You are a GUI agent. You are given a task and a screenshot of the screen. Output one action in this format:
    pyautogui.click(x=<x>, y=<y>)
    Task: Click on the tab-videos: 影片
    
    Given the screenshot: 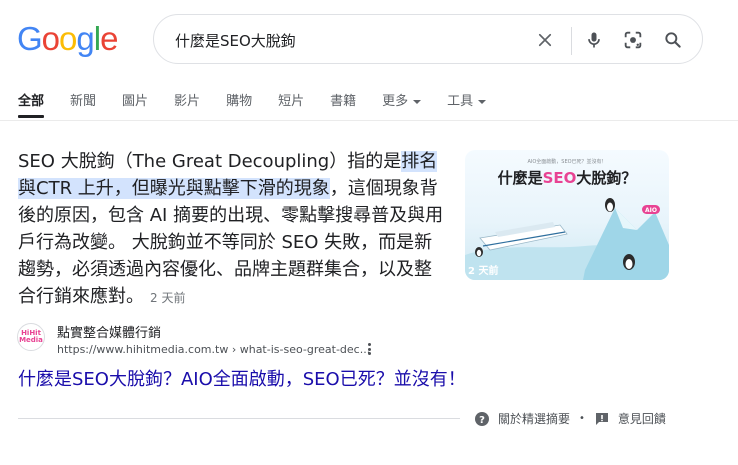 What is the action you would take?
    pyautogui.click(x=187, y=105)
    